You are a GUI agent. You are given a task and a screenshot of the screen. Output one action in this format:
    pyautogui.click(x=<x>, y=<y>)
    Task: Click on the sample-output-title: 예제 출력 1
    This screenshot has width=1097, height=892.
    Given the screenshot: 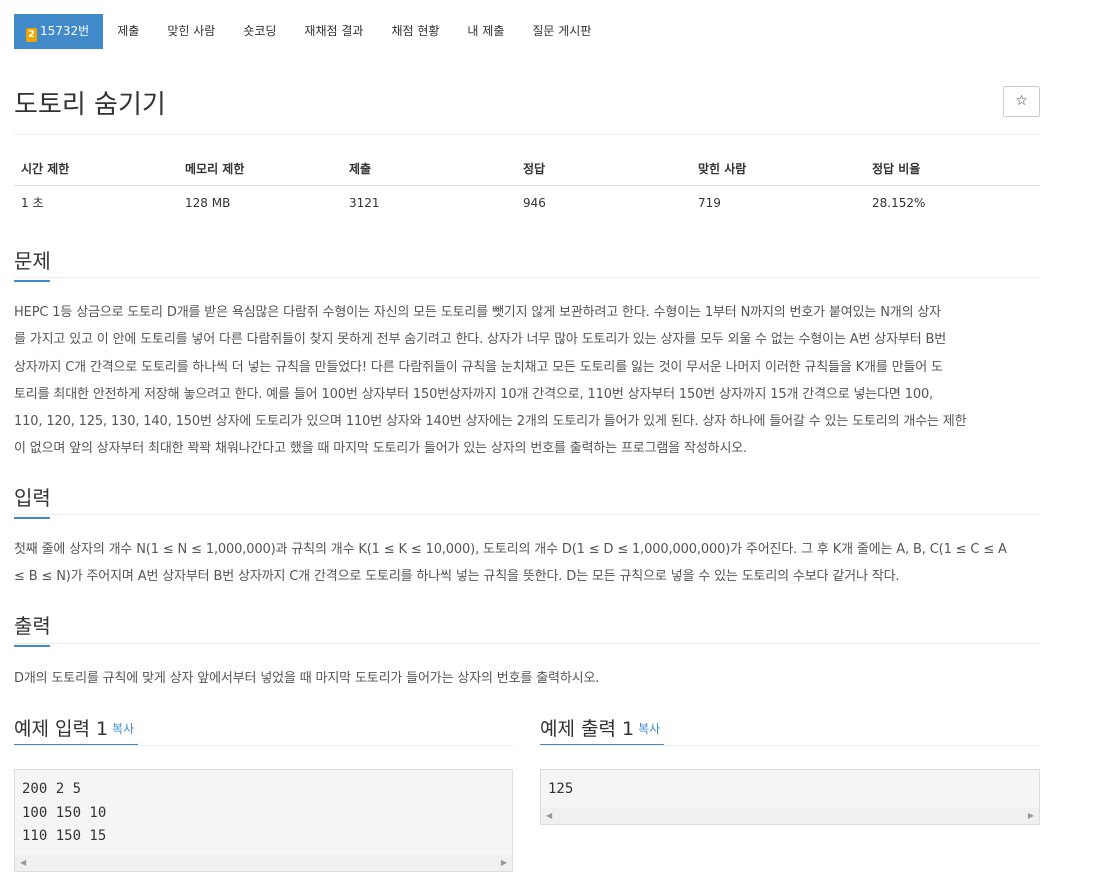 What is the action you would take?
    pyautogui.click(x=587, y=729)
    